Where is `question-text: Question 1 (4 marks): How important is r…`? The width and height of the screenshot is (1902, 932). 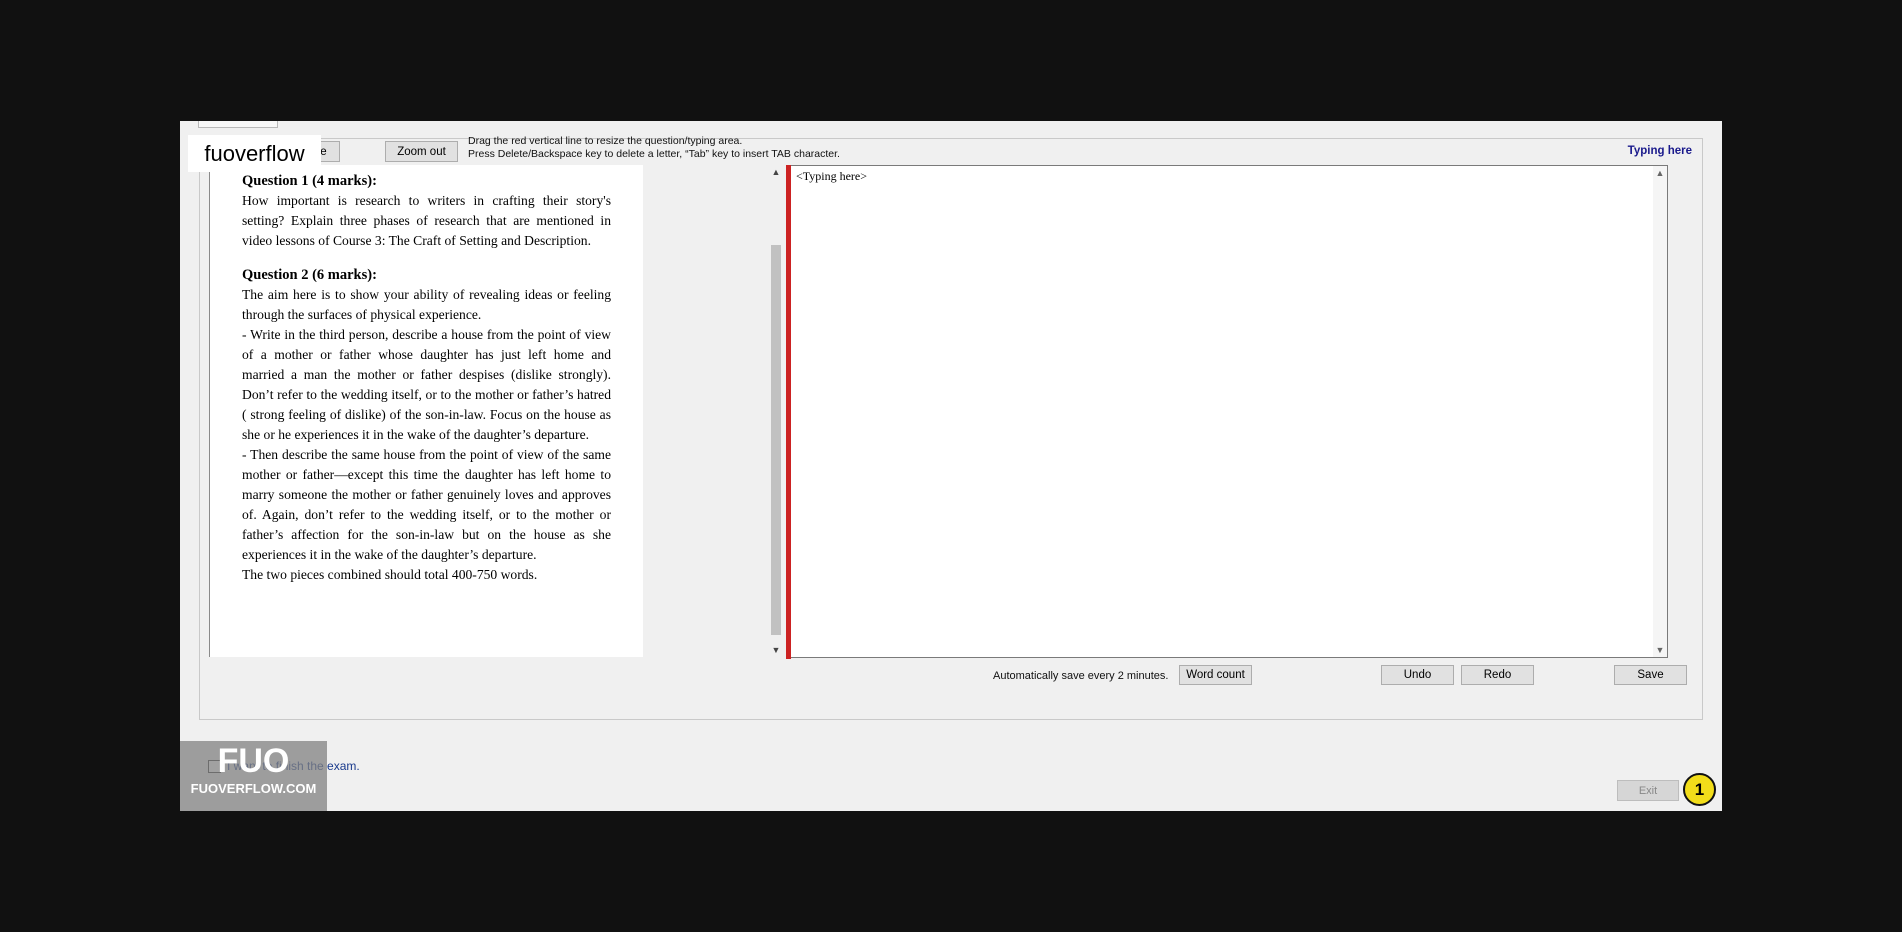 question-text: Question 1 (4 marks): How important is r… is located at coordinates (426, 378).